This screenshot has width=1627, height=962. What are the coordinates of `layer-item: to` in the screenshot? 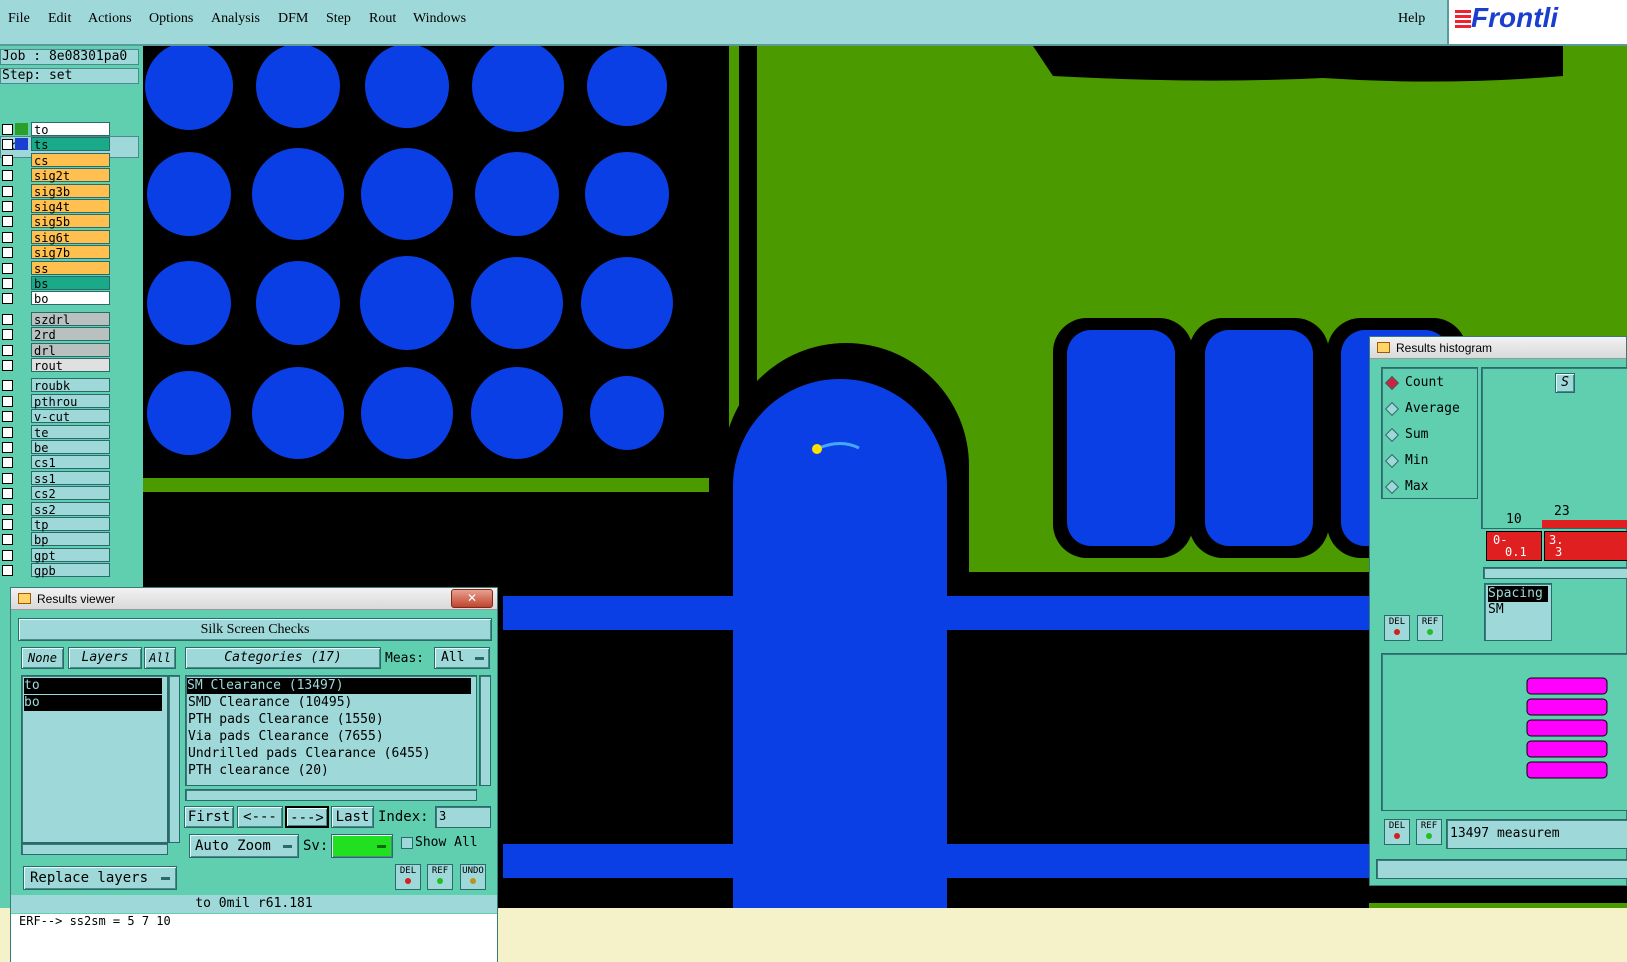 It's located at (93, 686).